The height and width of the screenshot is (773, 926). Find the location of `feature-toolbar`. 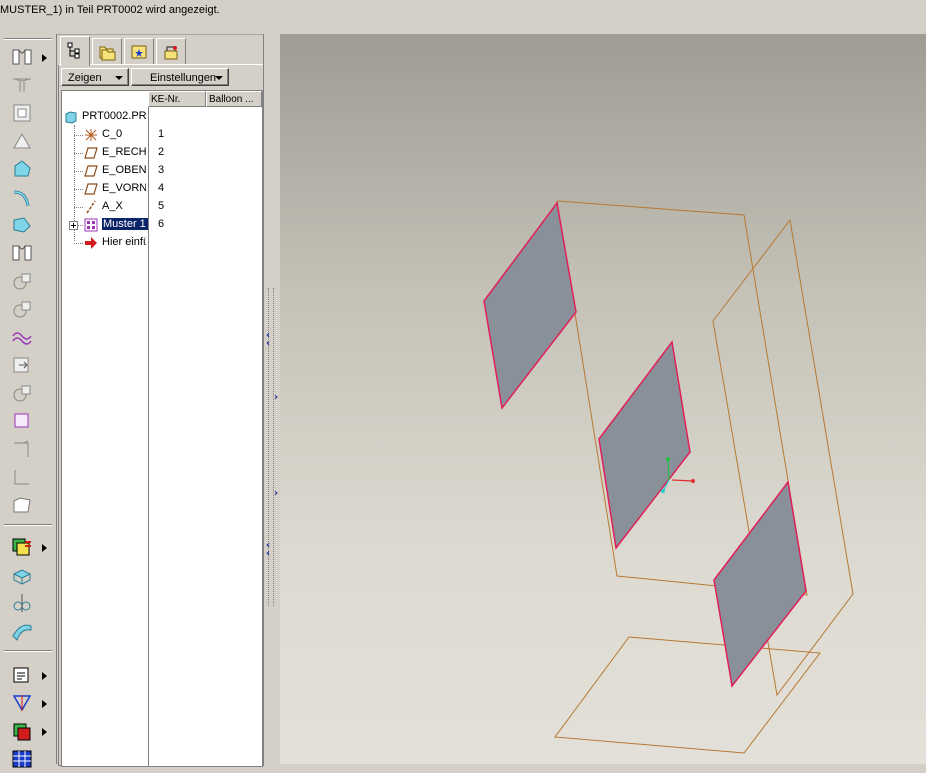

feature-toolbar is located at coordinates (28, 401).